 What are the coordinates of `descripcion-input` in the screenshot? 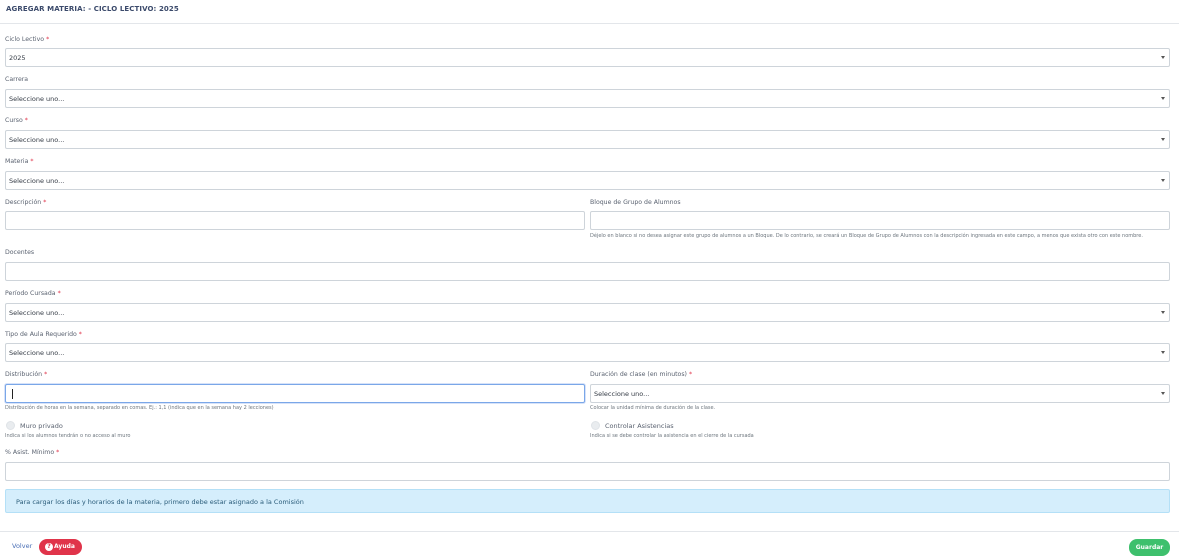 It's located at (295, 220).